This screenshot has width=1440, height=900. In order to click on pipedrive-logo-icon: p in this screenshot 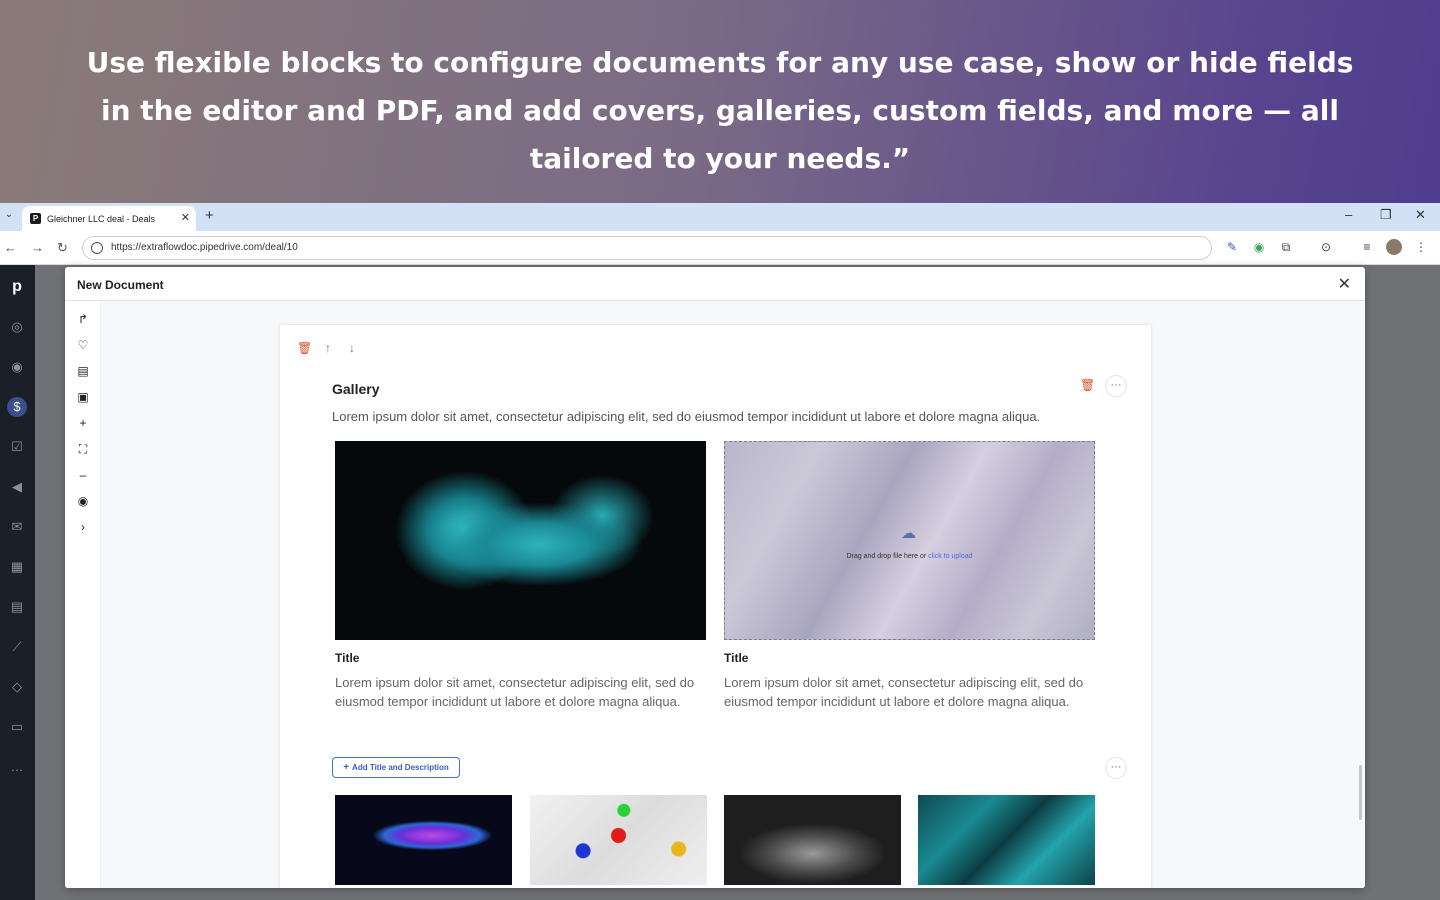, I will do `click(17, 287)`.